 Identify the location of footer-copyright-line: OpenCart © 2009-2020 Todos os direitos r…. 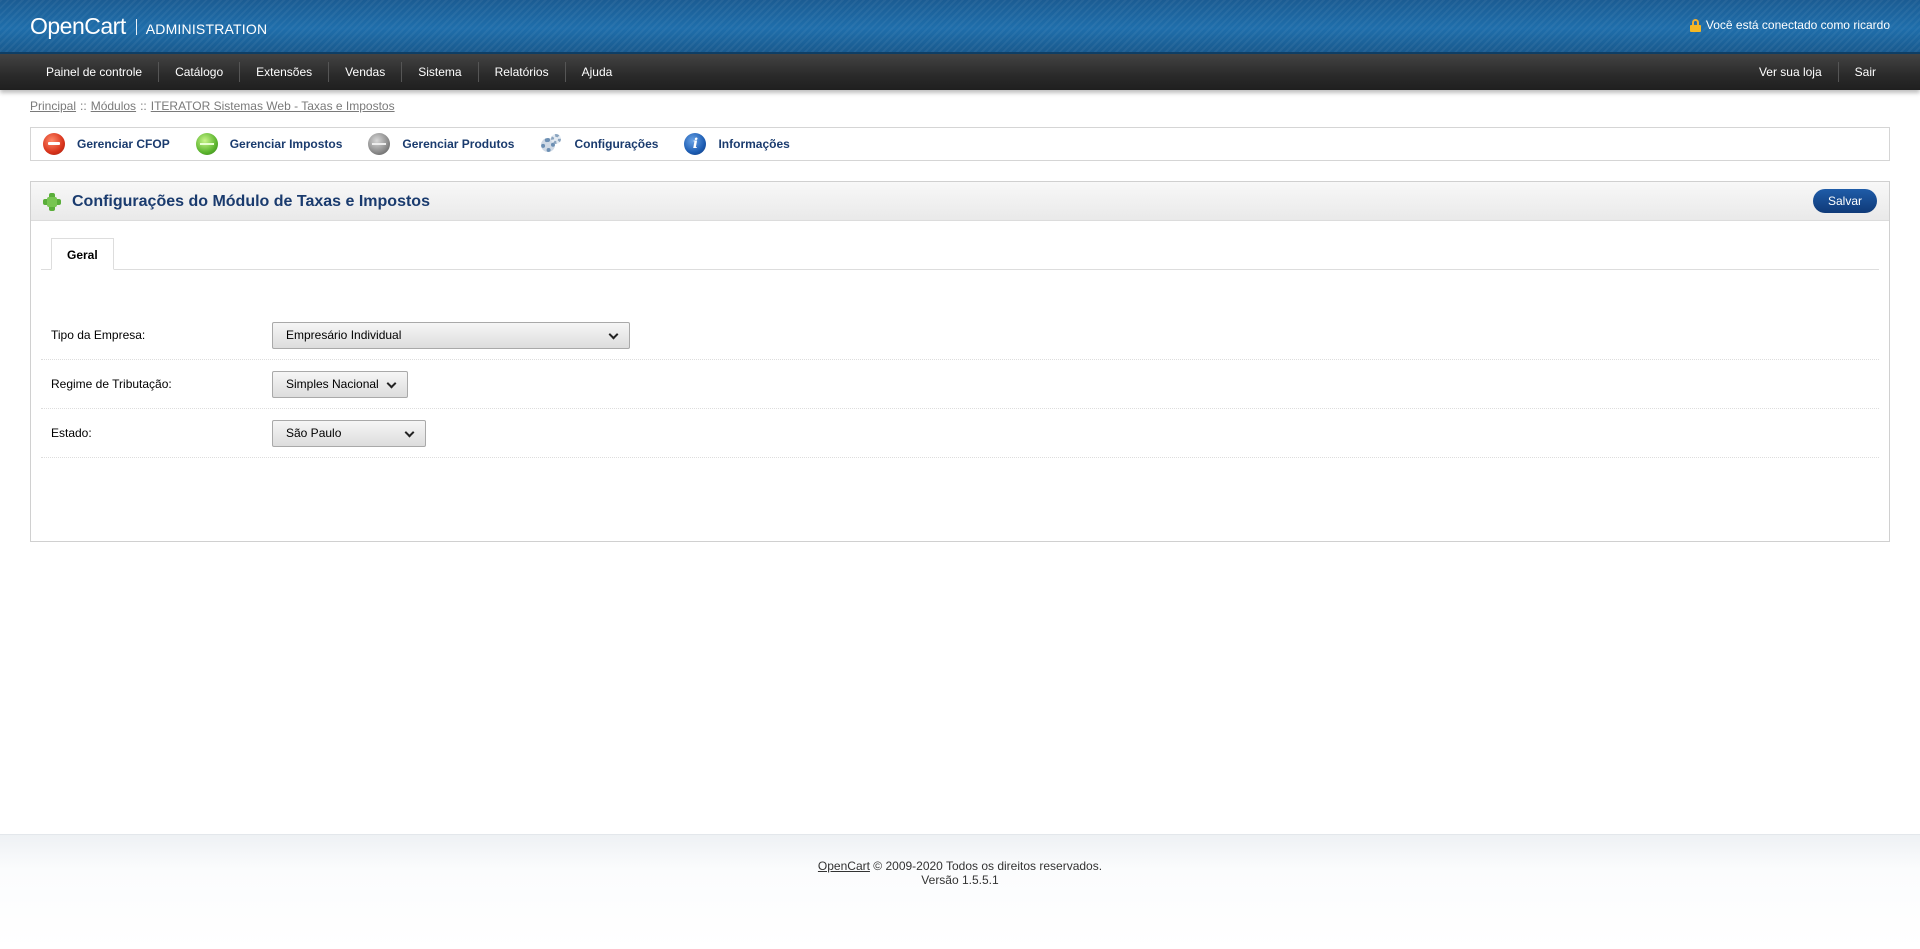
(960, 866).